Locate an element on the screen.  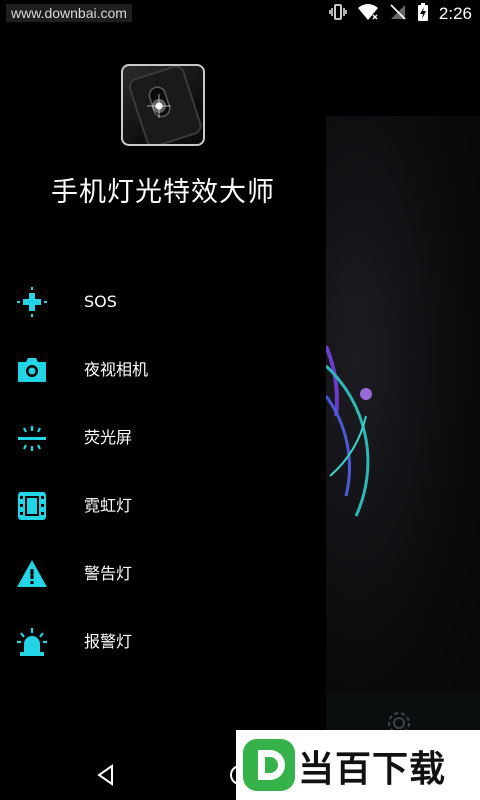
status-icons: 2:26 is located at coordinates (400, 14).